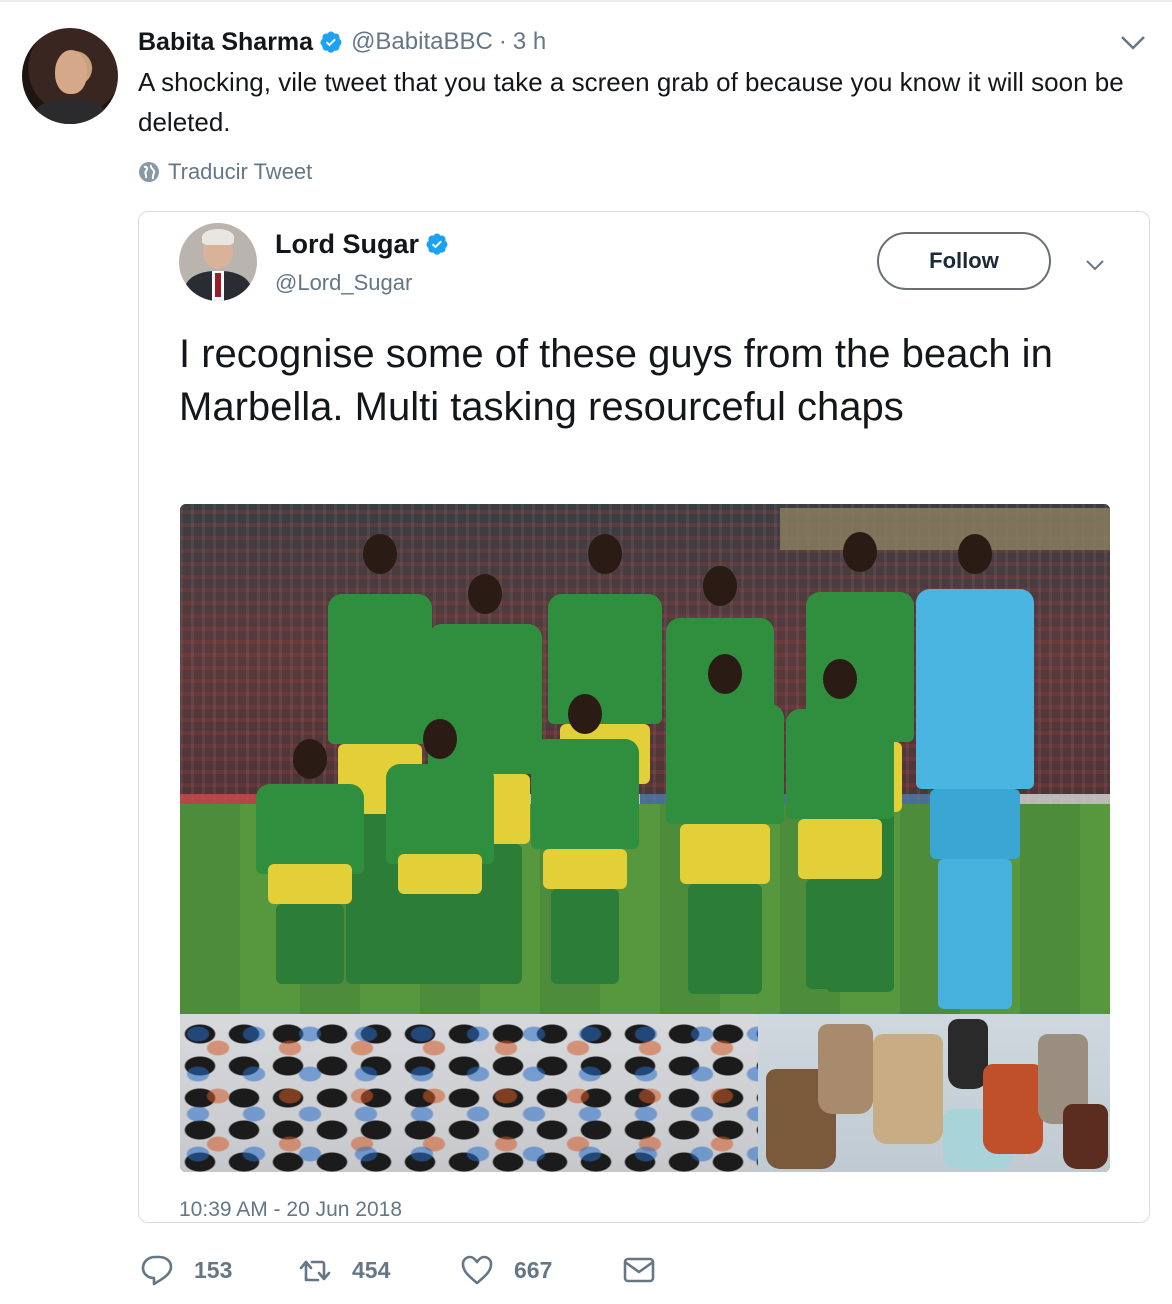 The image size is (1172, 1304). What do you see at coordinates (529, 42) in the screenshot?
I see `tweet-time: 3 h` at bounding box center [529, 42].